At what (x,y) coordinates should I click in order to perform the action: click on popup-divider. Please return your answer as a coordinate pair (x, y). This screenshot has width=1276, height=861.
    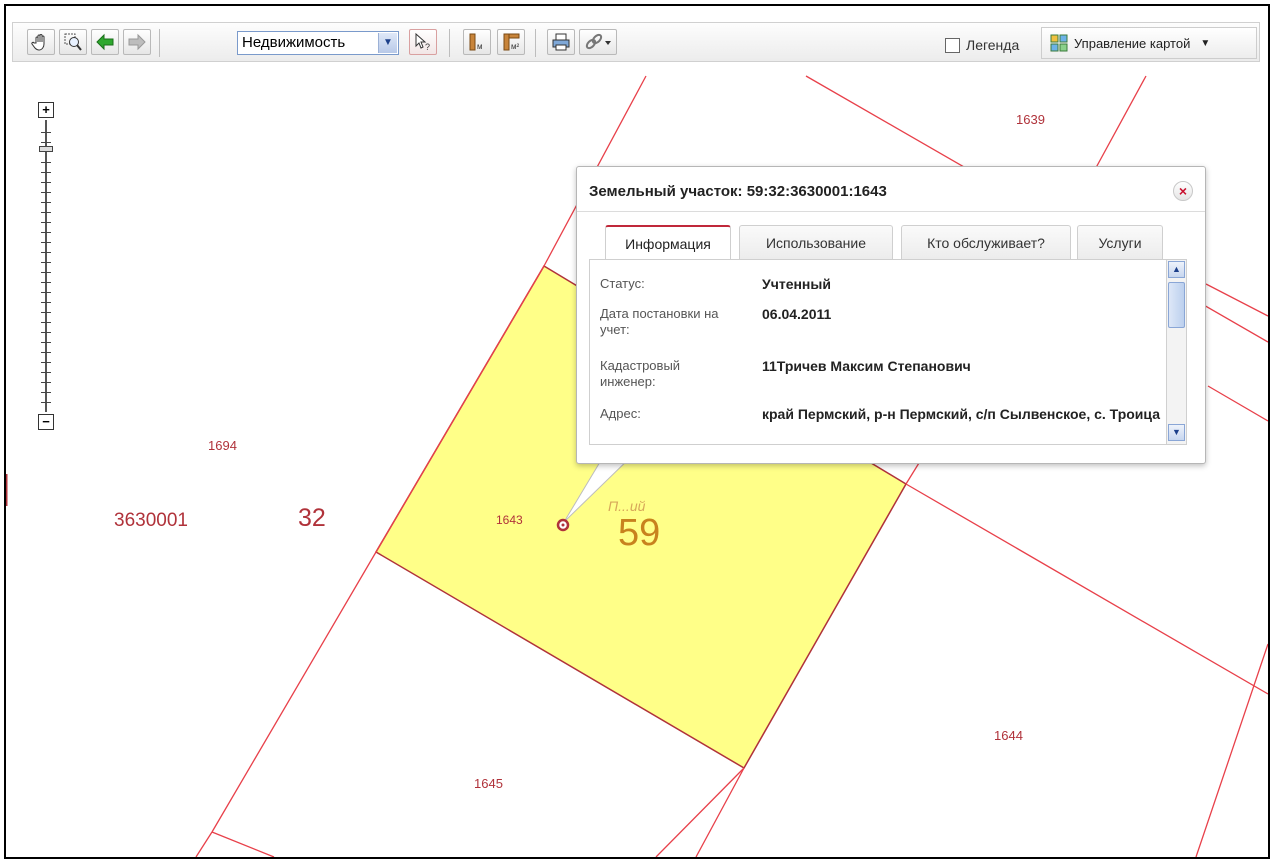
    Looking at the image, I should click on (891, 211).